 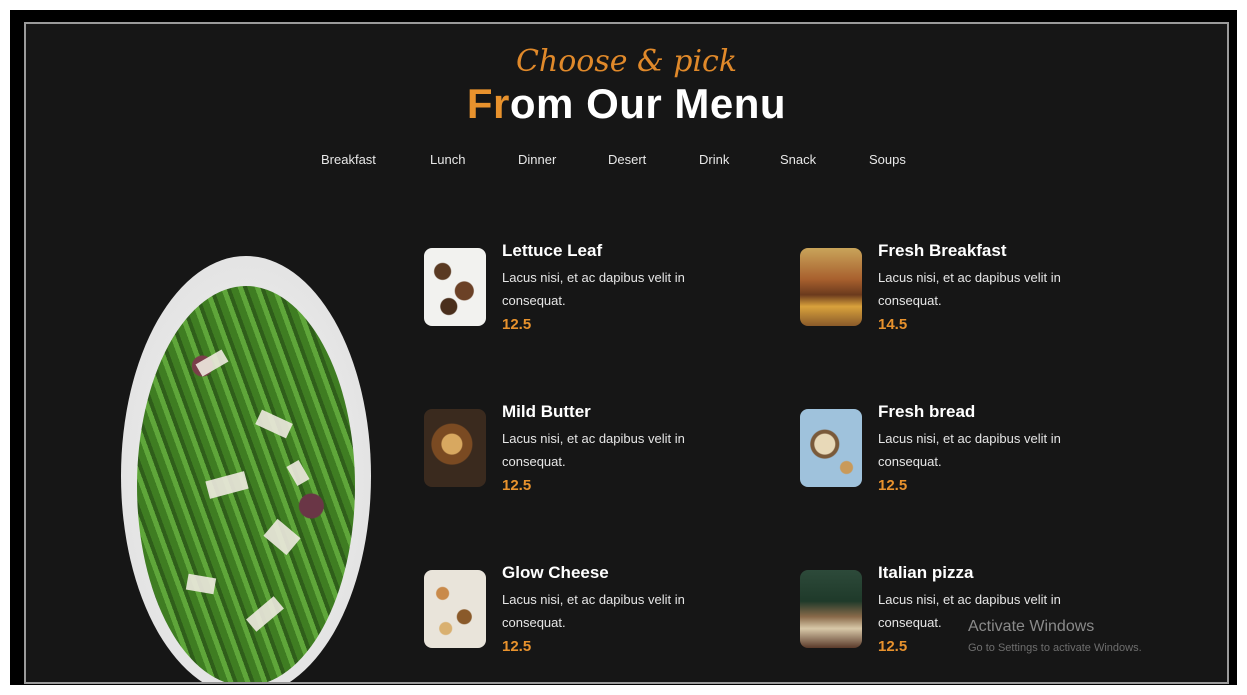 I want to click on nav-item-lunch: Lunch, so click(x=447, y=159).